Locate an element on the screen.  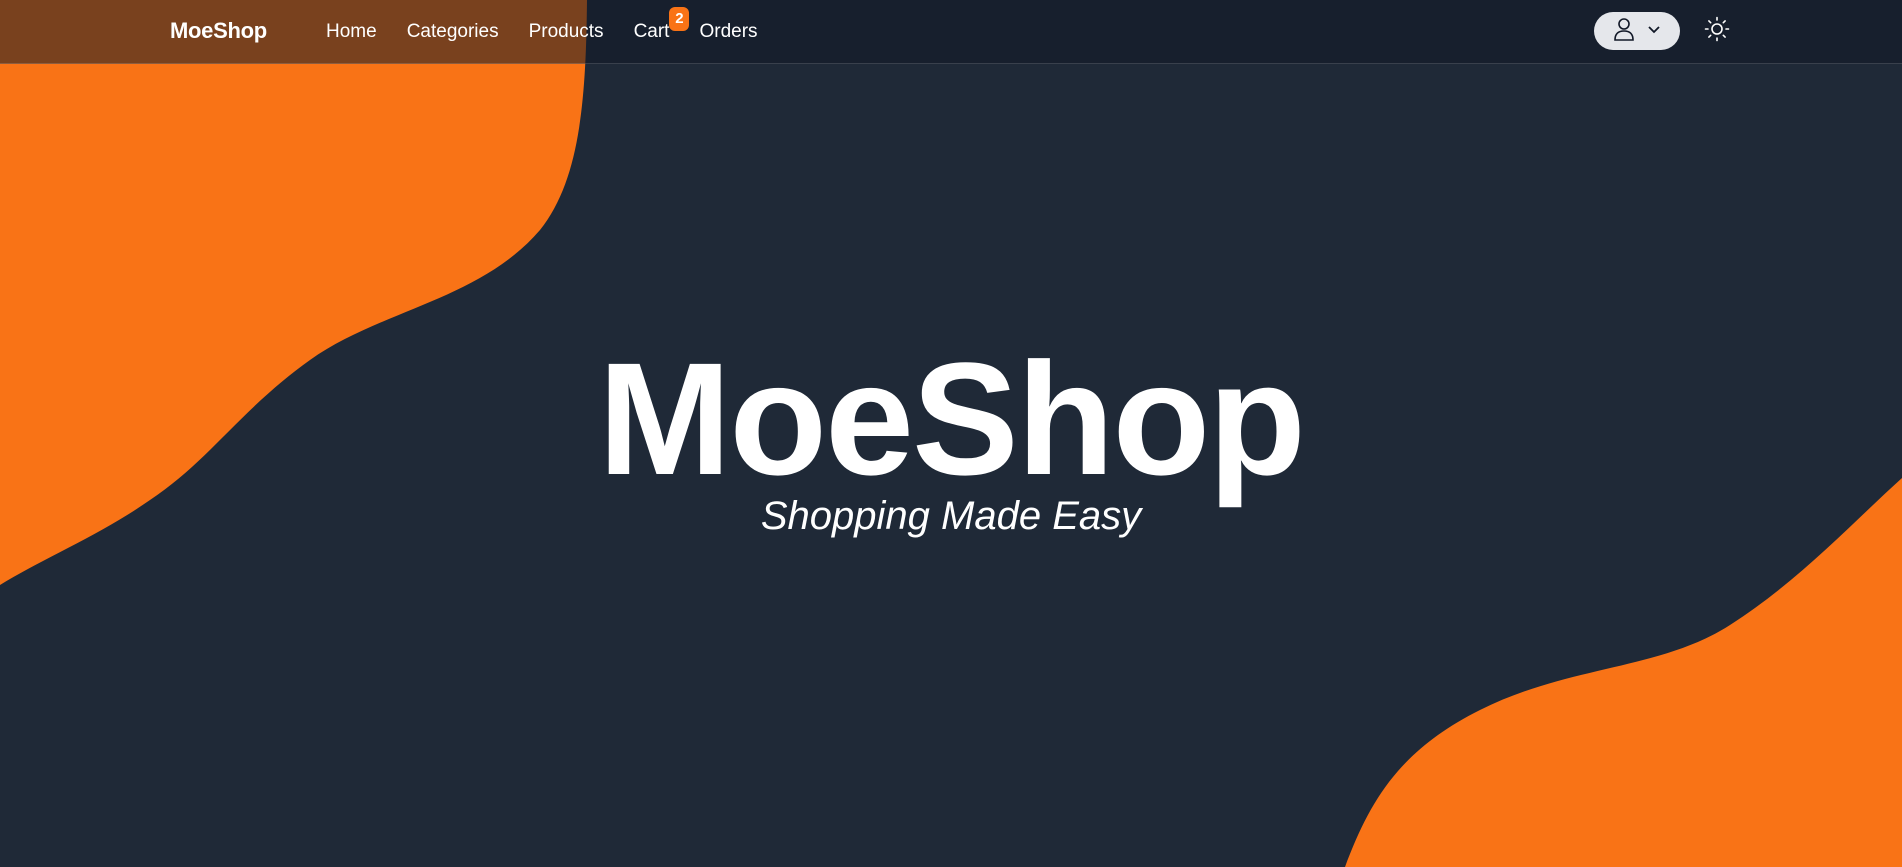
nav-links: Home Categories Products Cart 2 Orders is located at coordinates (557, 32).